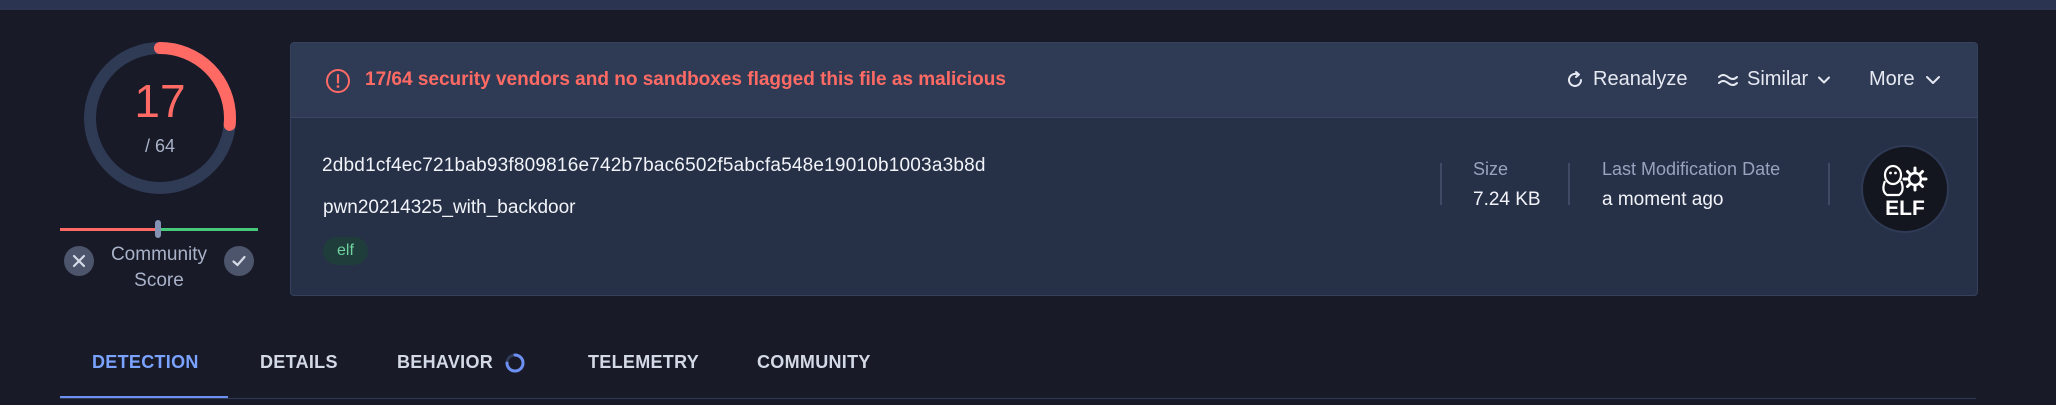  What do you see at coordinates (1028, 5) in the screenshot?
I see `top-navigation-bar` at bounding box center [1028, 5].